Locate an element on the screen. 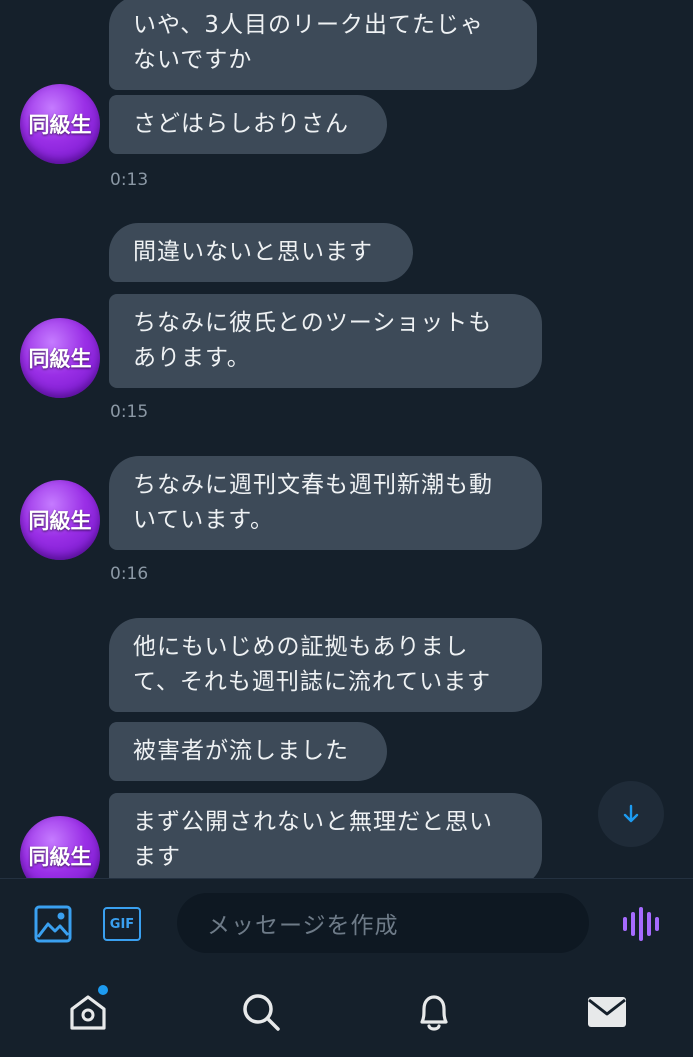  add-image-button is located at coordinates (53, 924).